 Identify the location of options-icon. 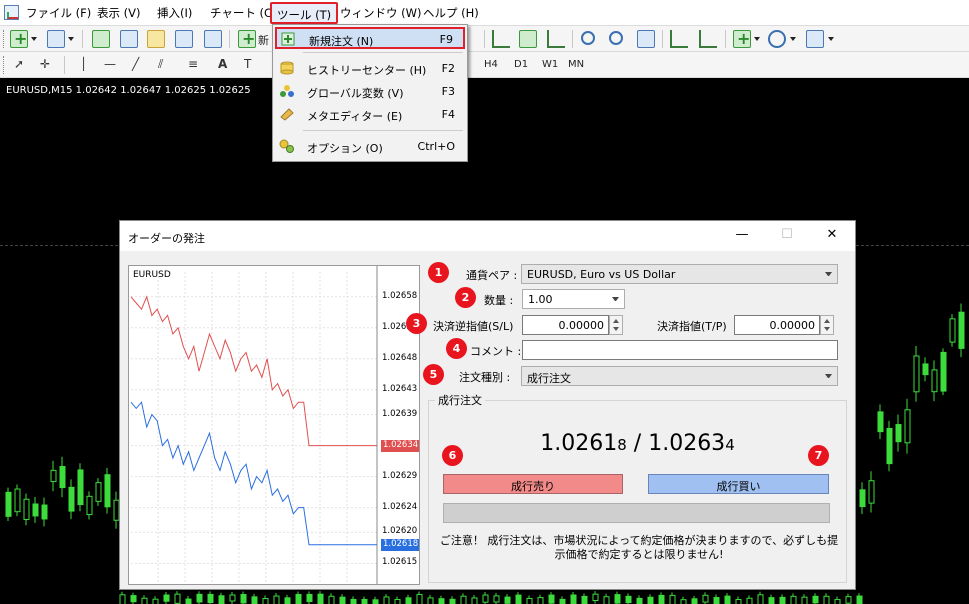
(287, 146).